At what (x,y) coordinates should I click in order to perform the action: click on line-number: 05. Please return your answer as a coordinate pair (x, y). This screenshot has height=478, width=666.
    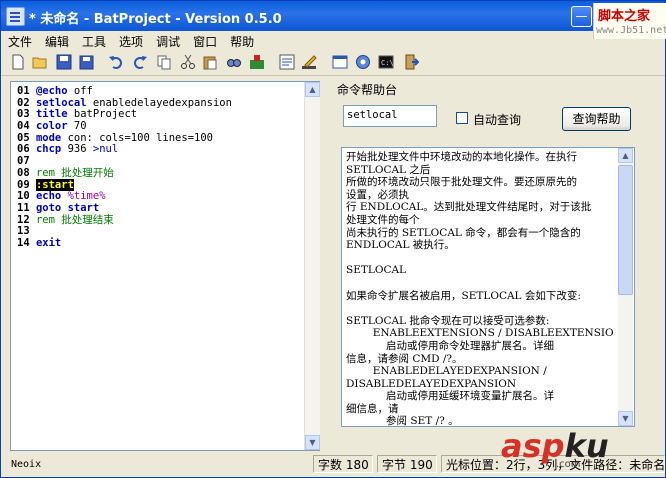
    Looking at the image, I should click on (26, 137).